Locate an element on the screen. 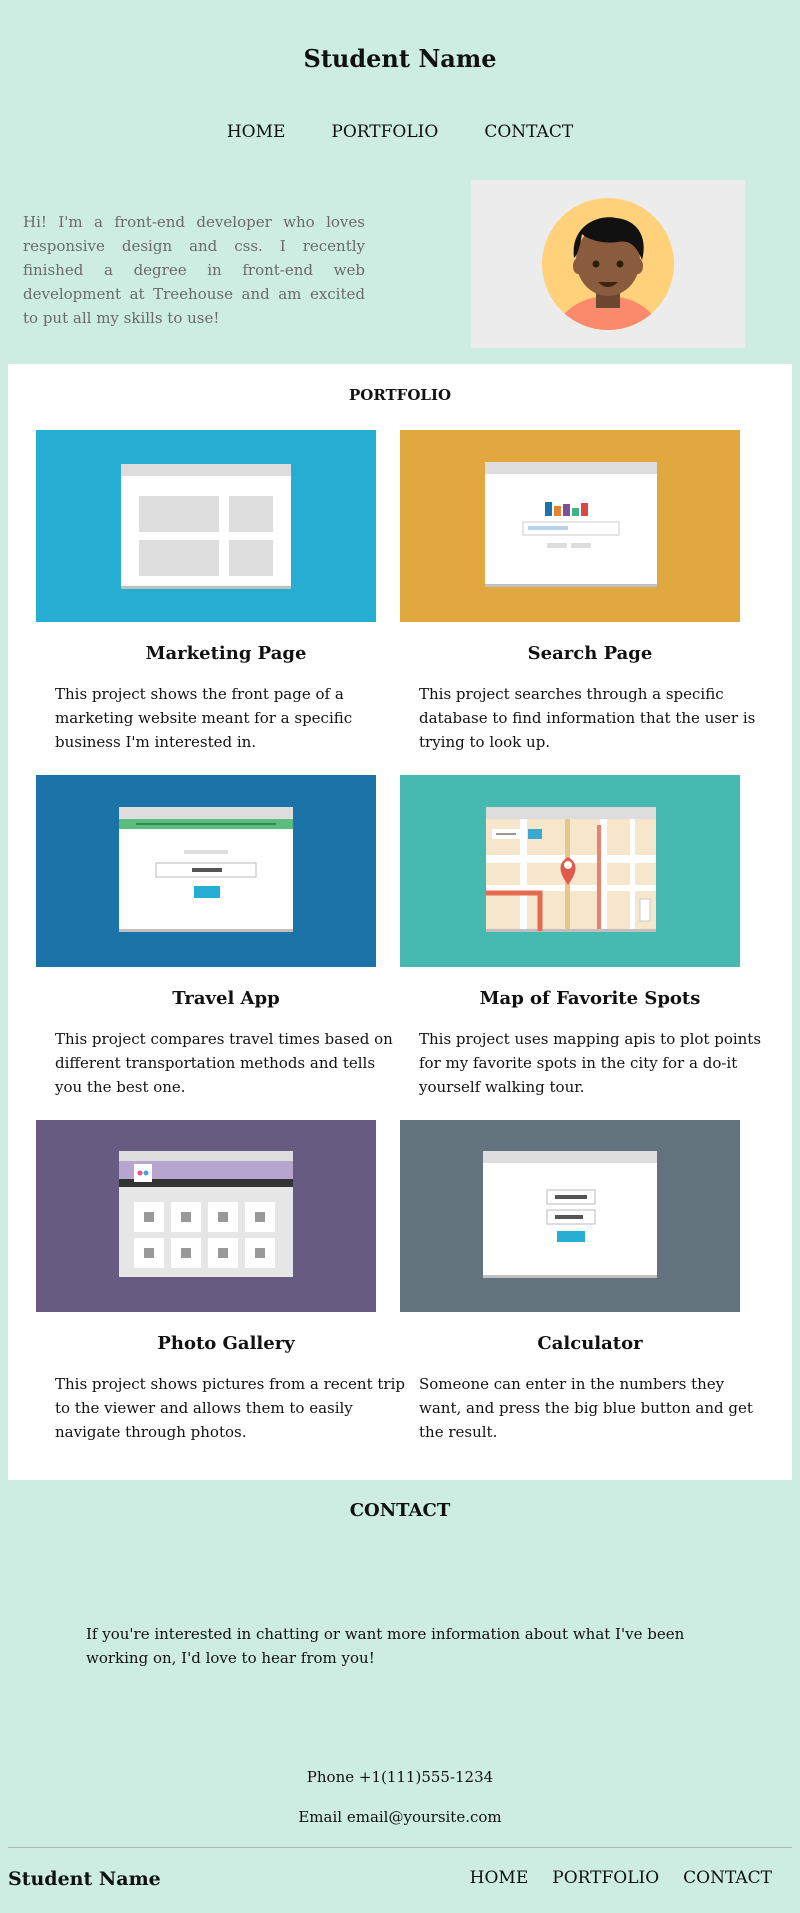 This screenshot has width=800, height=1913. photo-gallery-thumbnail is located at coordinates (206, 1216).